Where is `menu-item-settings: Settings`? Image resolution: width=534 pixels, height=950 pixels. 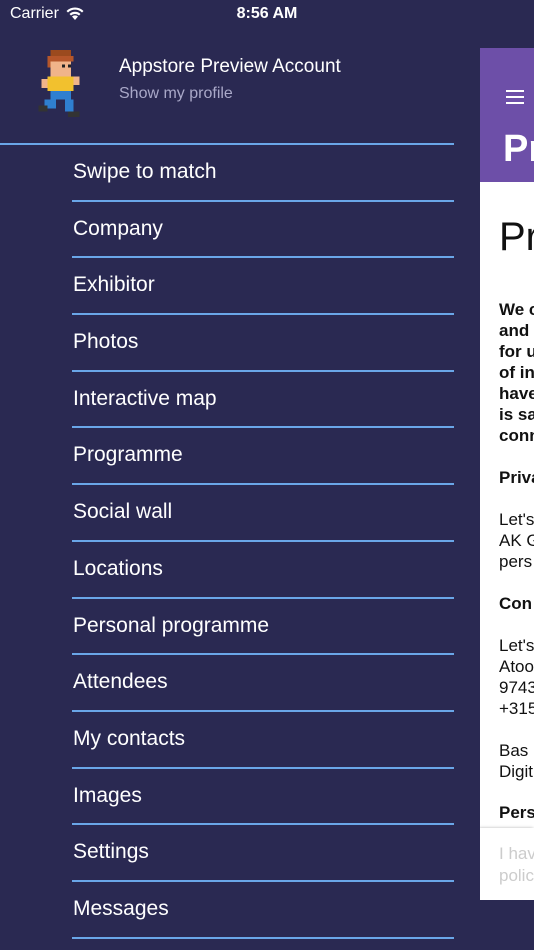
menu-item-settings: Settings is located at coordinates (240, 853).